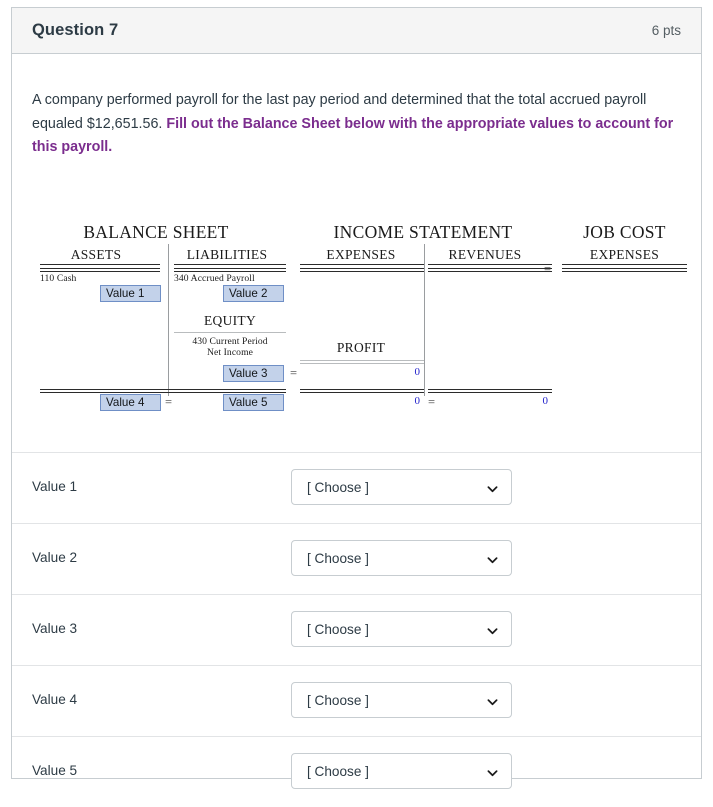  I want to click on job-cost-expenses-header: EXPENSES, so click(624, 254).